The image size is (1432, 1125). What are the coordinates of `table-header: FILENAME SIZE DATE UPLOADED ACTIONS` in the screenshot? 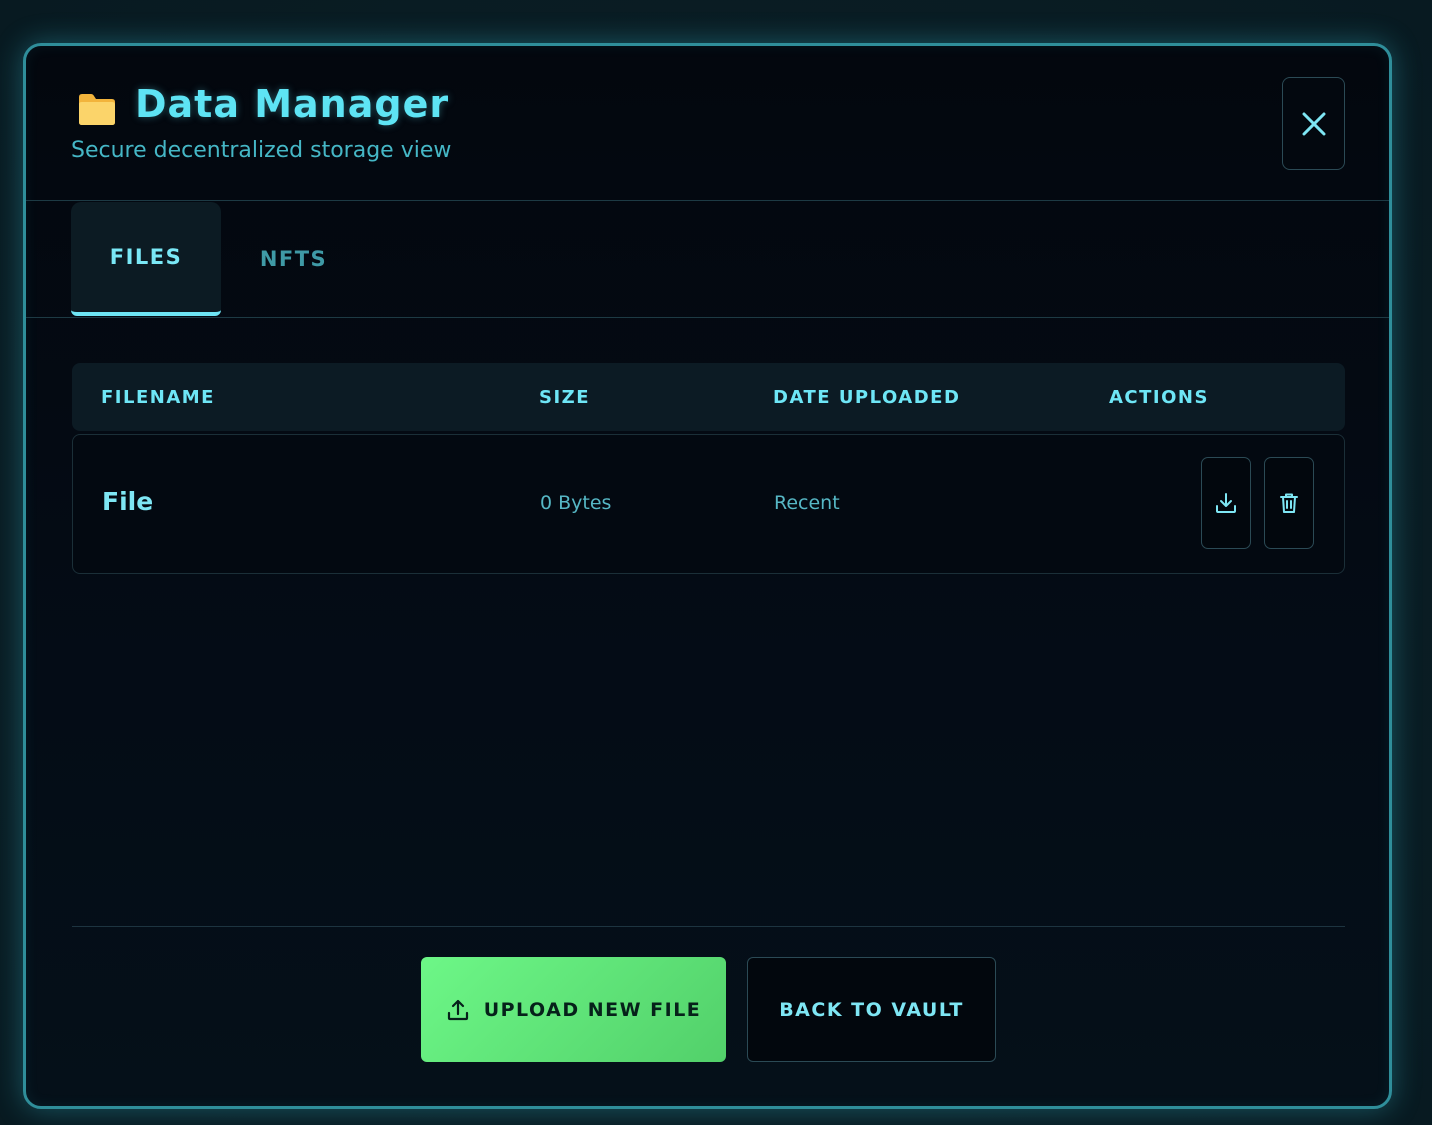 It's located at (708, 397).